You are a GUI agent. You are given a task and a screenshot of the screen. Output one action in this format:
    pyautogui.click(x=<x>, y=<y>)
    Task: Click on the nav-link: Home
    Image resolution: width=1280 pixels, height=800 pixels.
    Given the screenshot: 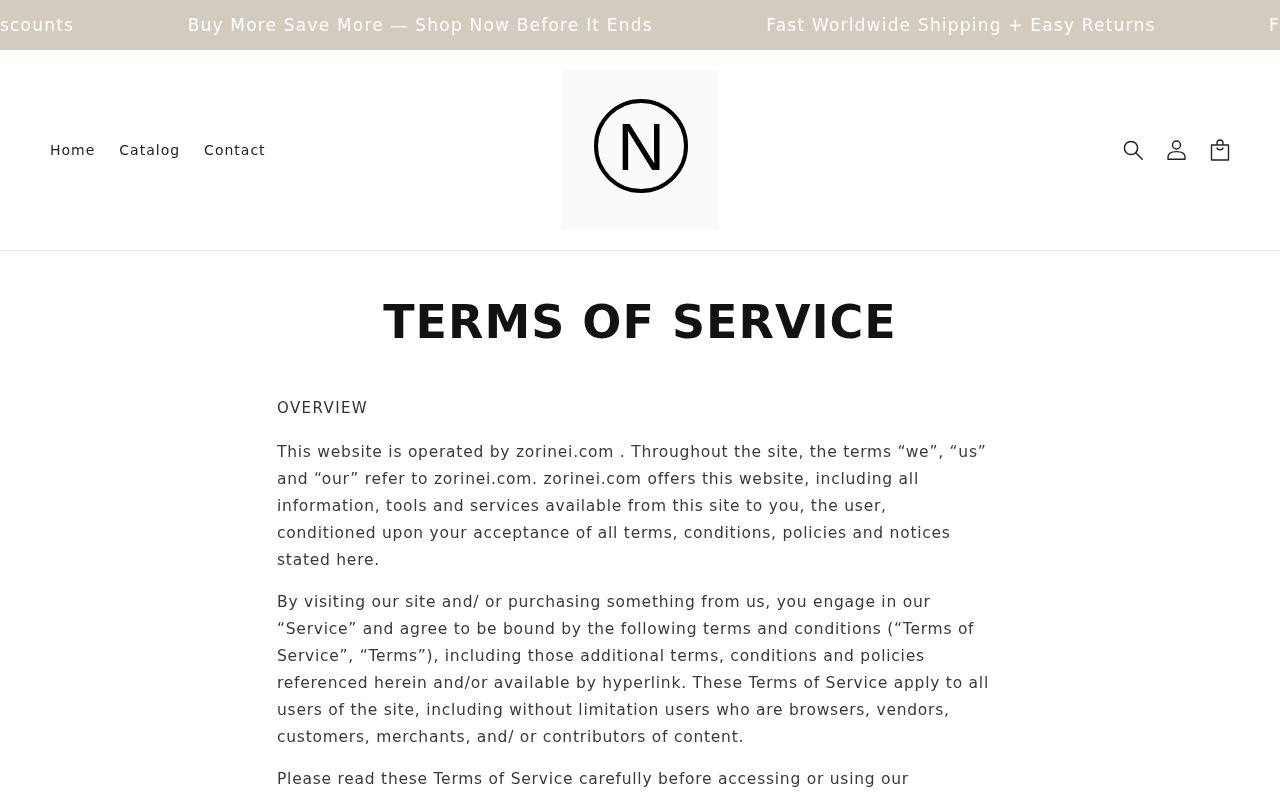 What is the action you would take?
    pyautogui.click(x=73, y=150)
    